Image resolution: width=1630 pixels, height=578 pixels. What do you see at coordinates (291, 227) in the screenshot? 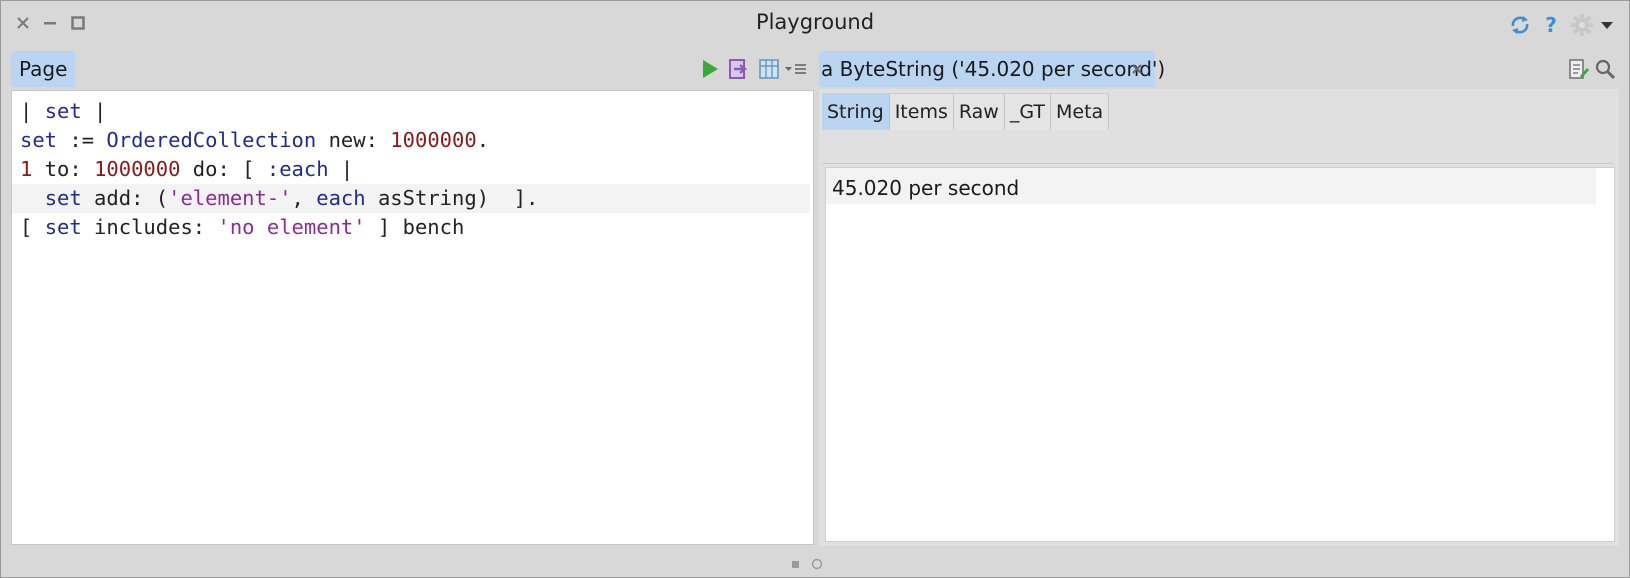
I see `code-token: 'no element'` at bounding box center [291, 227].